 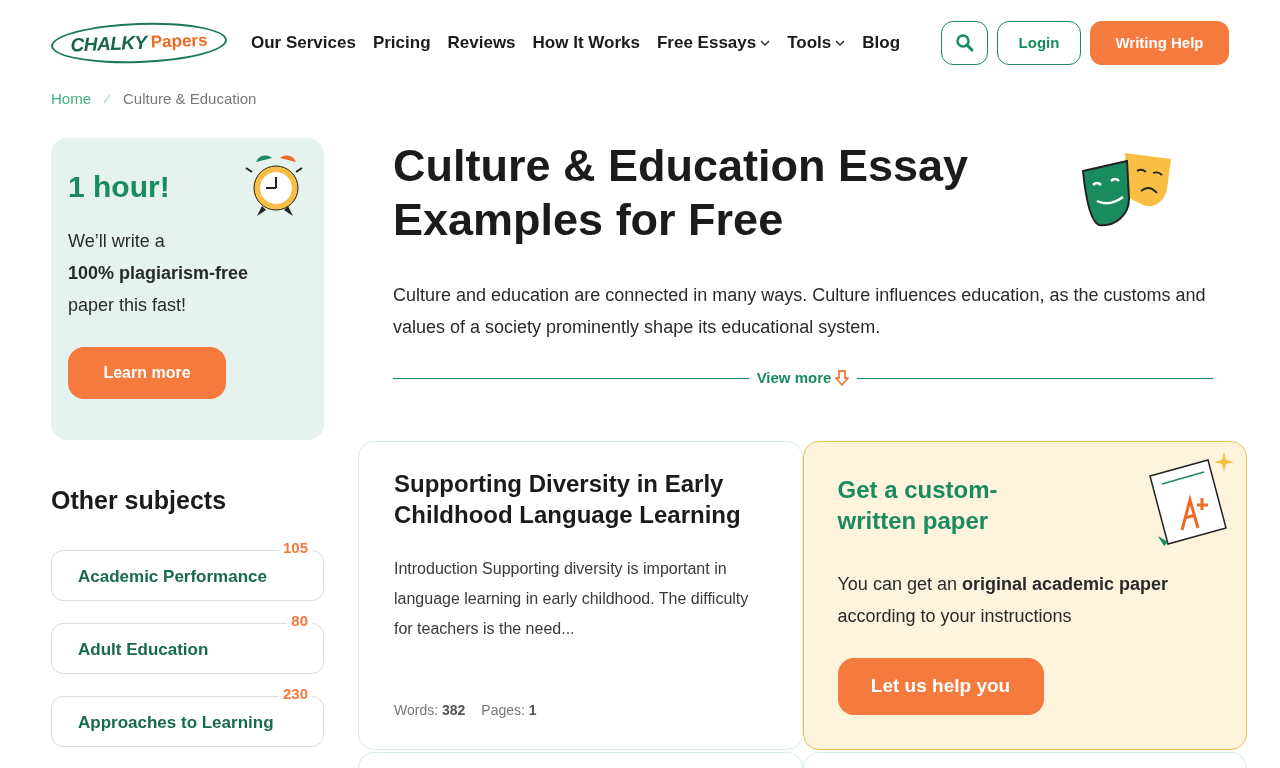 What do you see at coordinates (119, 187) in the screenshot?
I see `promo-title: 1 hour!` at bounding box center [119, 187].